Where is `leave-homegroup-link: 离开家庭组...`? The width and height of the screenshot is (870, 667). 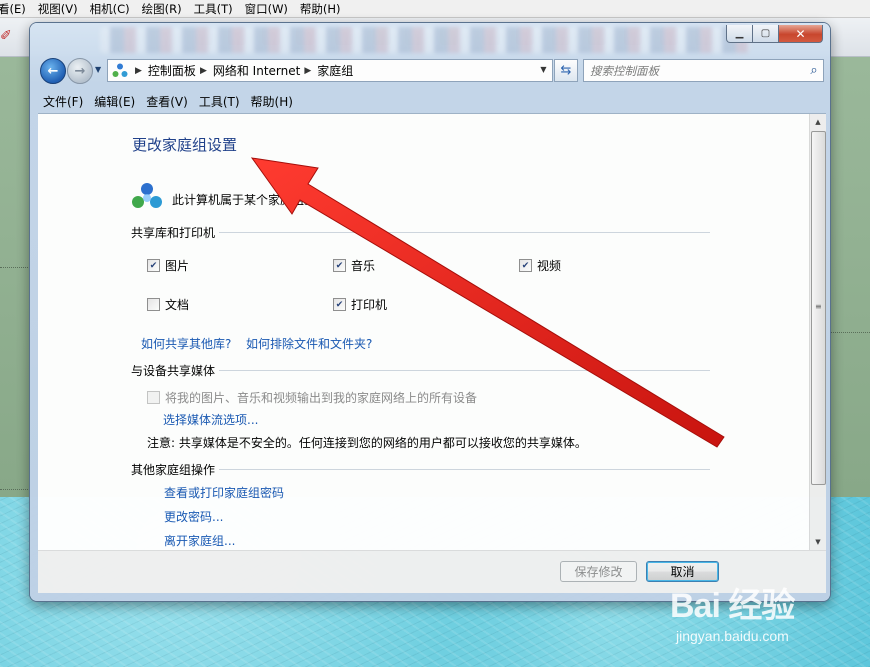
leave-homegroup-link: 离开家庭组... is located at coordinates (199, 540).